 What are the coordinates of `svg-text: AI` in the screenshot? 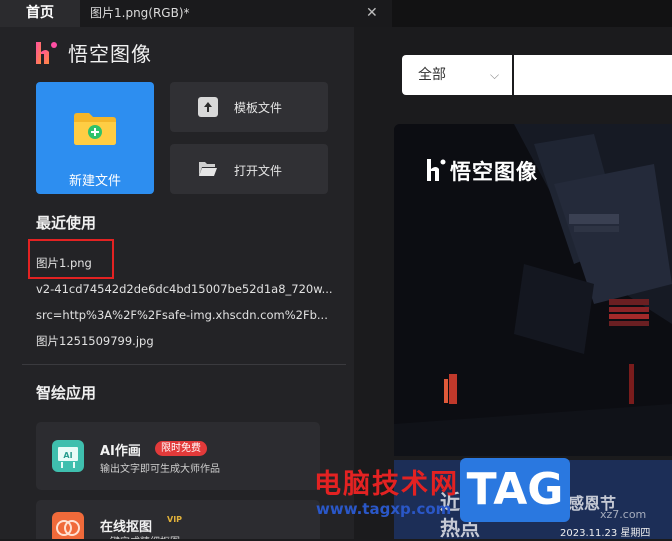 It's located at (67, 455).